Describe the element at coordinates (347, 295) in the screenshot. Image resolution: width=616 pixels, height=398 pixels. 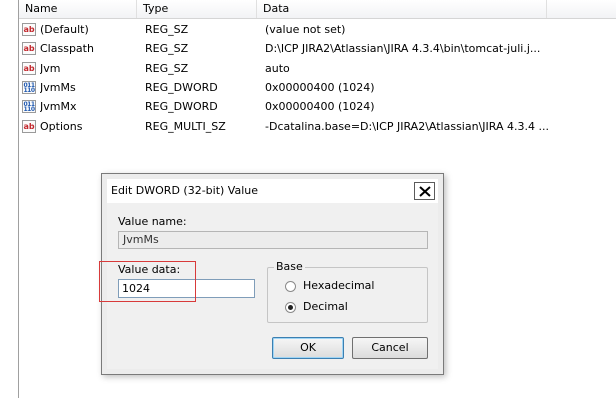
I see `base-groupbox` at that location.